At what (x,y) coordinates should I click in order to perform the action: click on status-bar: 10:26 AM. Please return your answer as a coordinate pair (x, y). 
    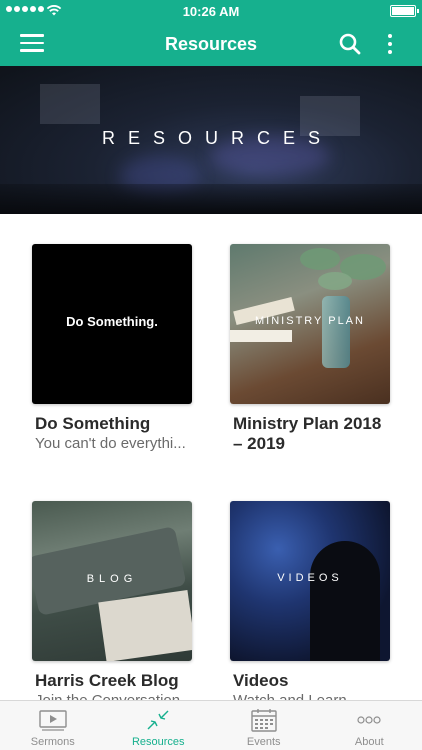
    Looking at the image, I should click on (211, 11).